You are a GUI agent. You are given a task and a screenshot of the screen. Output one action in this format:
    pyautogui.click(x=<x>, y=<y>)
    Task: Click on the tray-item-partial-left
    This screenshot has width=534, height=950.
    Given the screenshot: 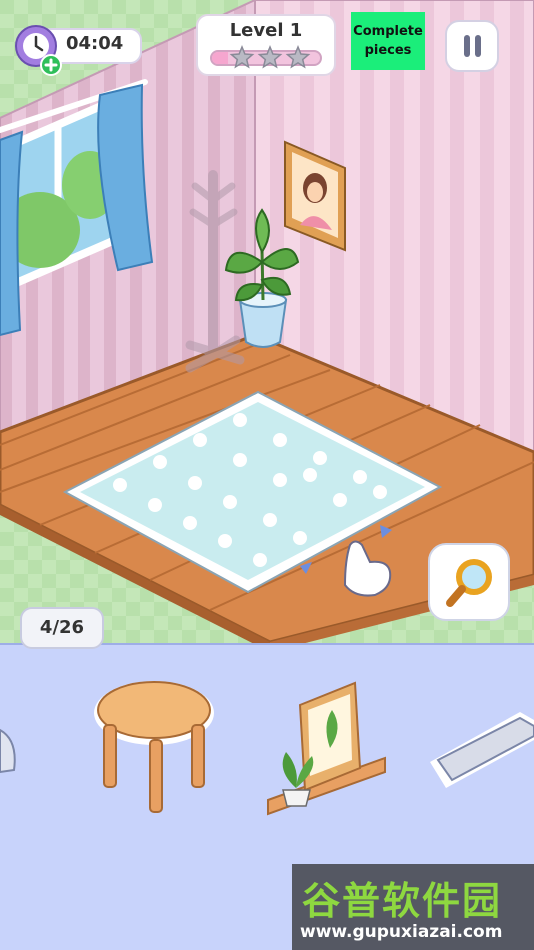 What is the action you would take?
    pyautogui.click(x=8, y=751)
    